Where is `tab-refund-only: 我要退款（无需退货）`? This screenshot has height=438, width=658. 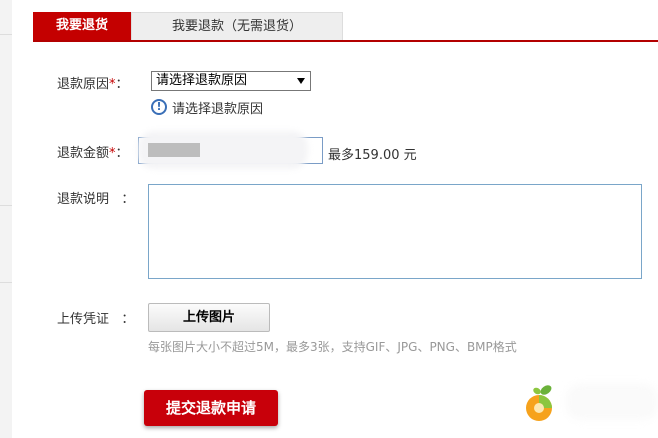
tab-refund-only: 我要退款（无需退货） is located at coordinates (237, 26).